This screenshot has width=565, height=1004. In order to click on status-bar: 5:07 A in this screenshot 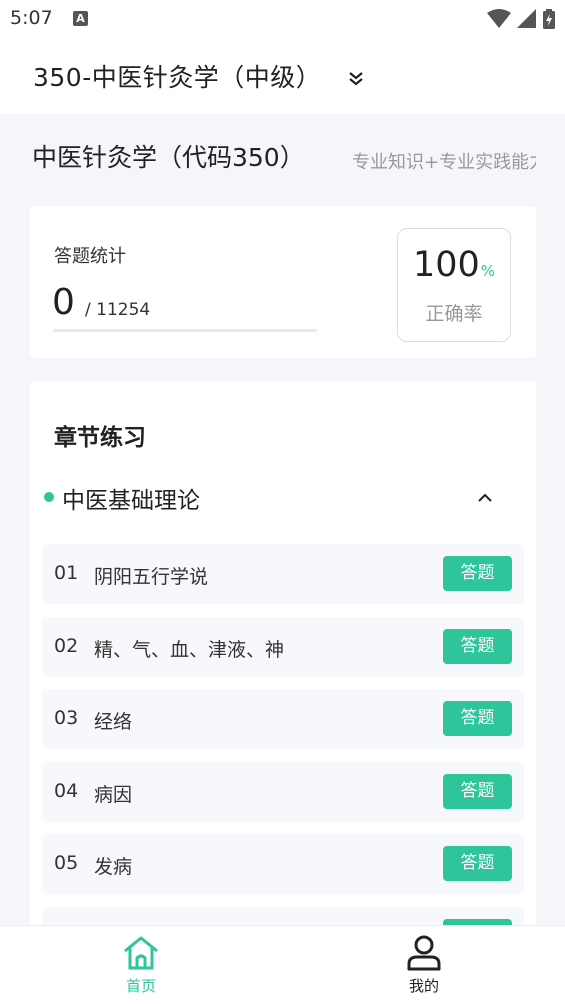, I will do `click(282, 19)`.